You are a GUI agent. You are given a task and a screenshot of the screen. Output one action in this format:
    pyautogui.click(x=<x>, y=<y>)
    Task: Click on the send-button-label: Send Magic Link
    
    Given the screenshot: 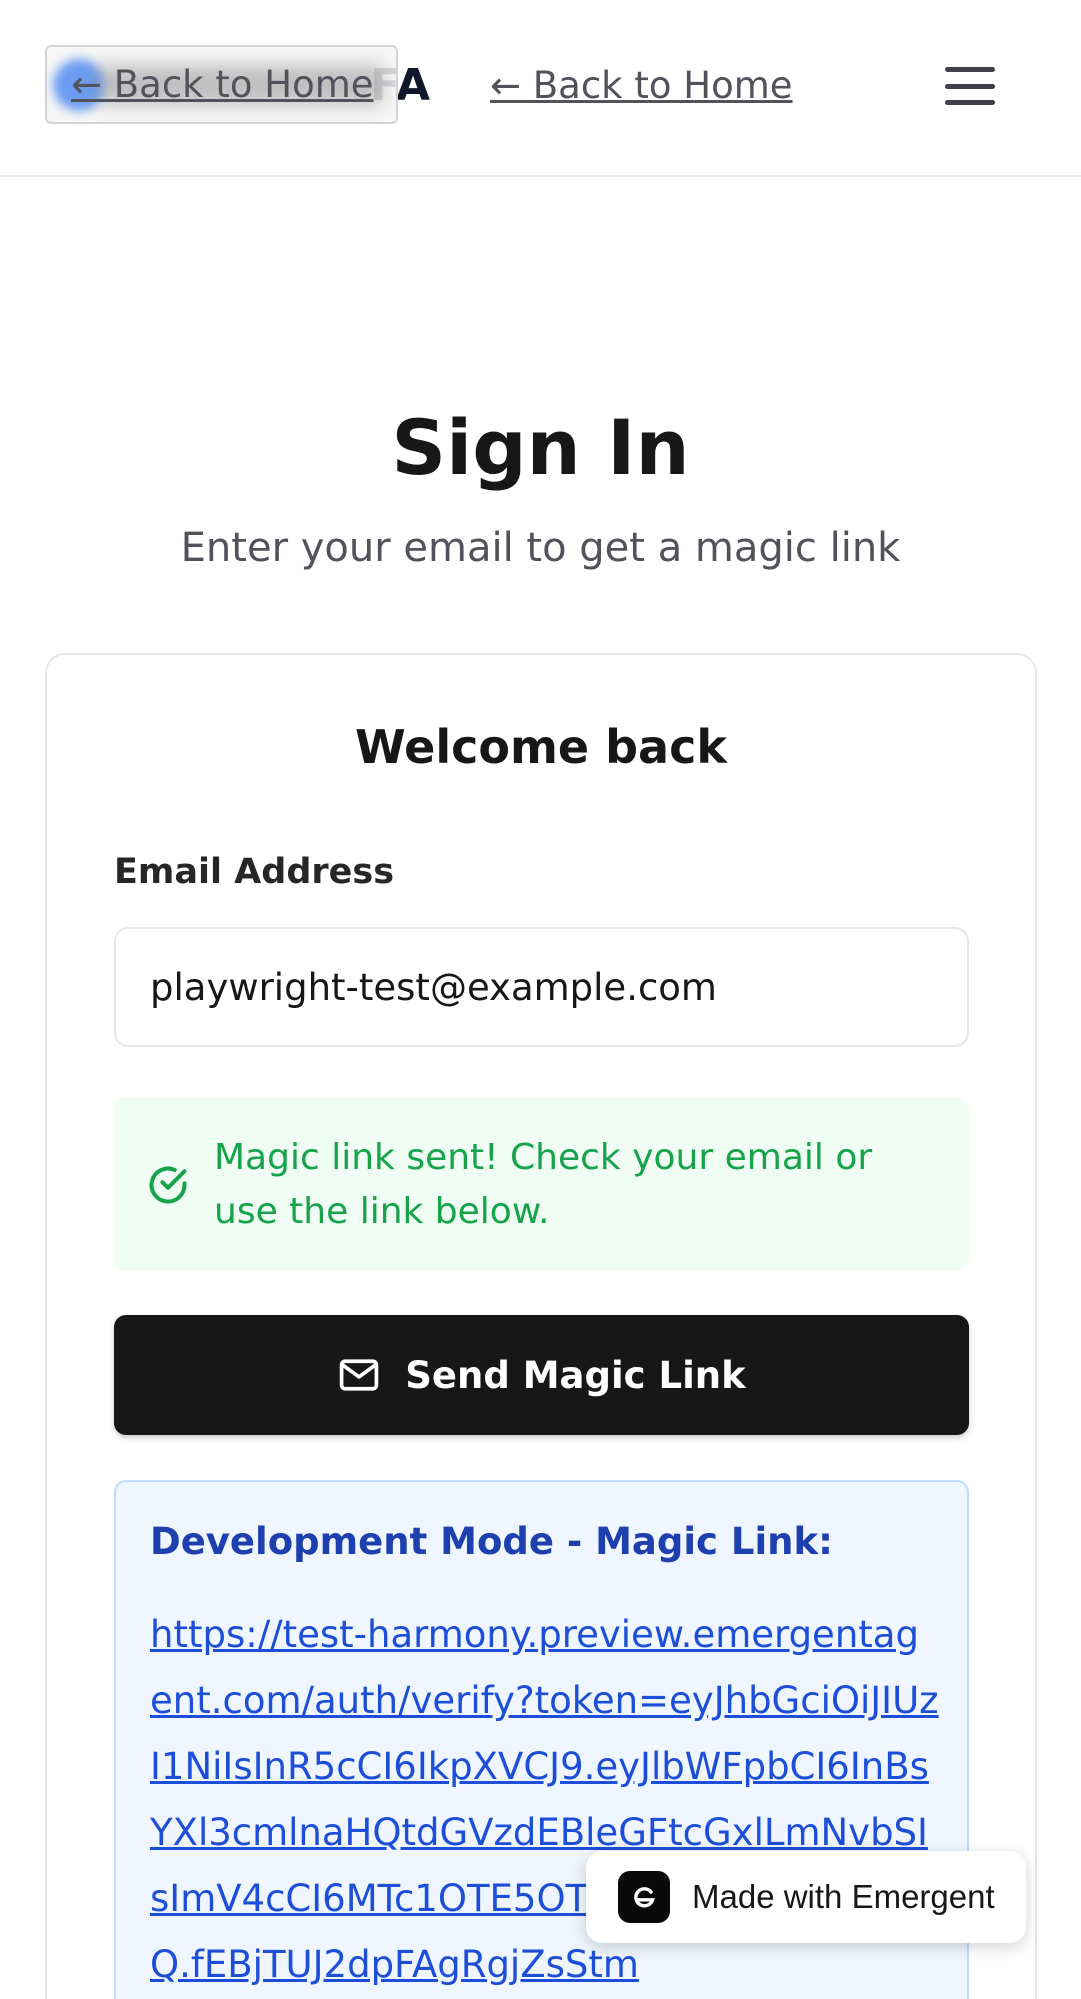 What is the action you would take?
    pyautogui.click(x=575, y=1375)
    